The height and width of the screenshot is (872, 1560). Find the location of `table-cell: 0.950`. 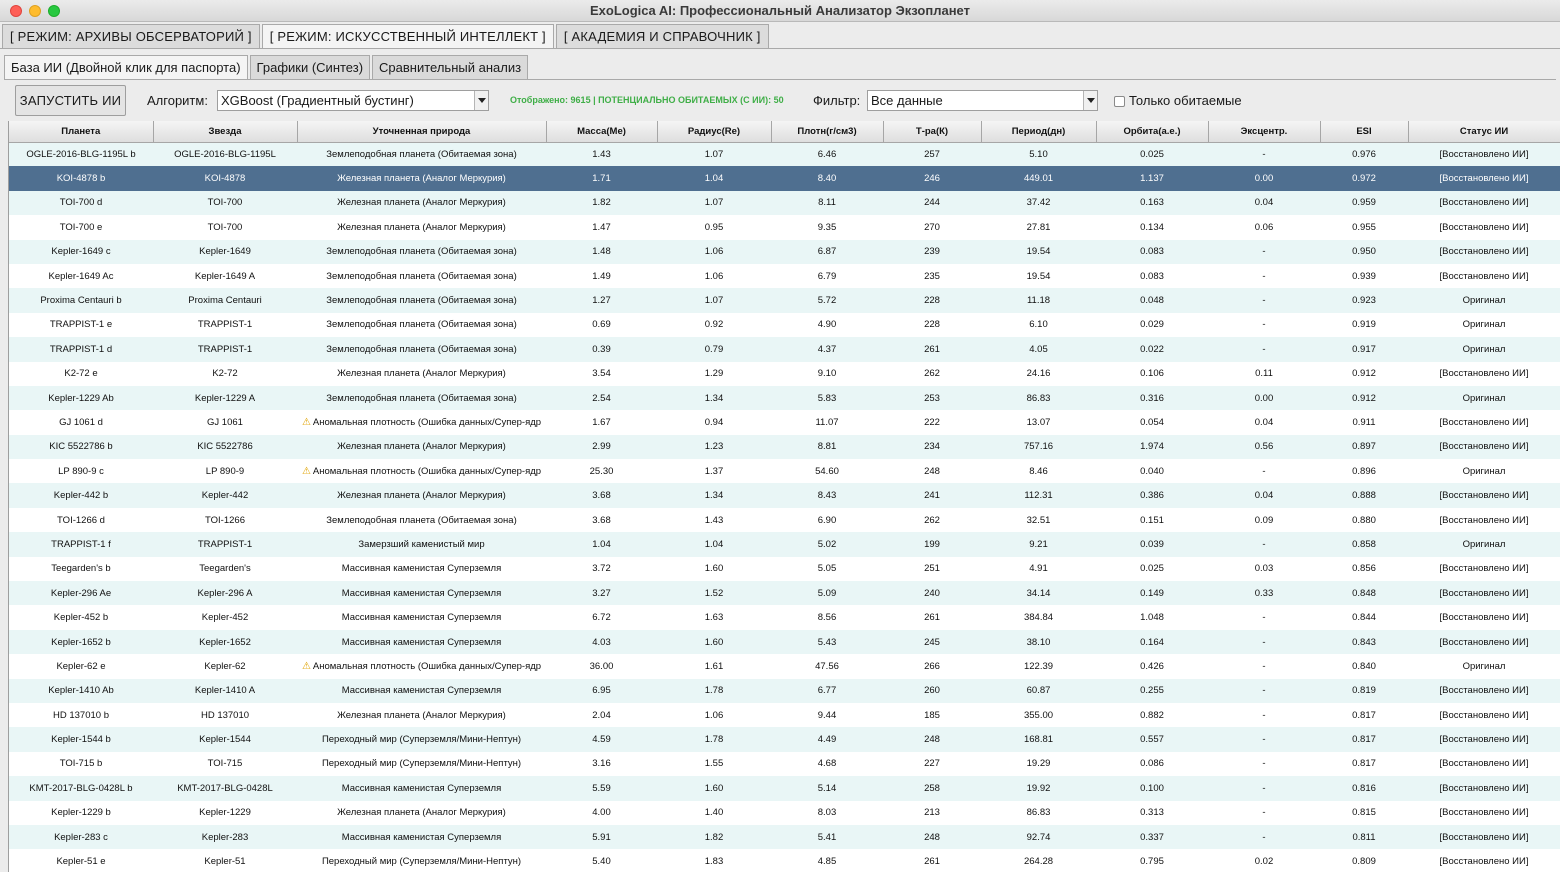

table-cell: 0.950 is located at coordinates (1364, 251).